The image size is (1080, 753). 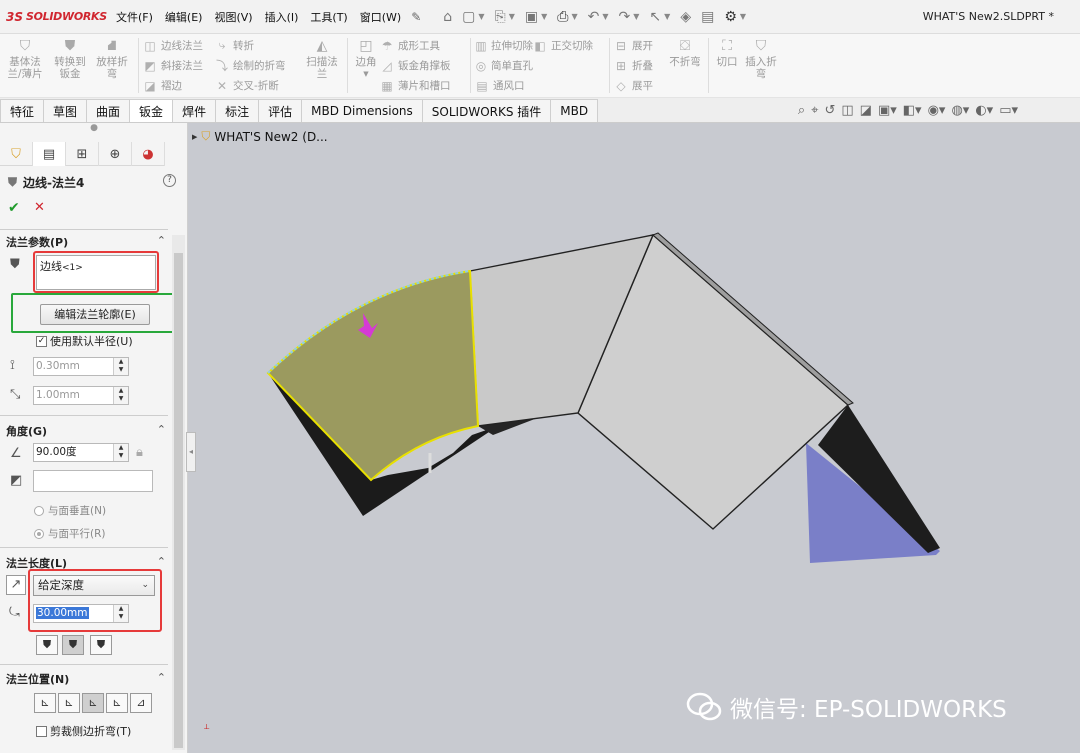 I want to click on unfold-button: ⊟ 展开, so click(x=640, y=45).